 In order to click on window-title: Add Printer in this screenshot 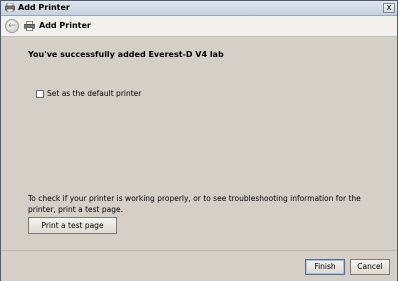, I will do `click(44, 7)`.